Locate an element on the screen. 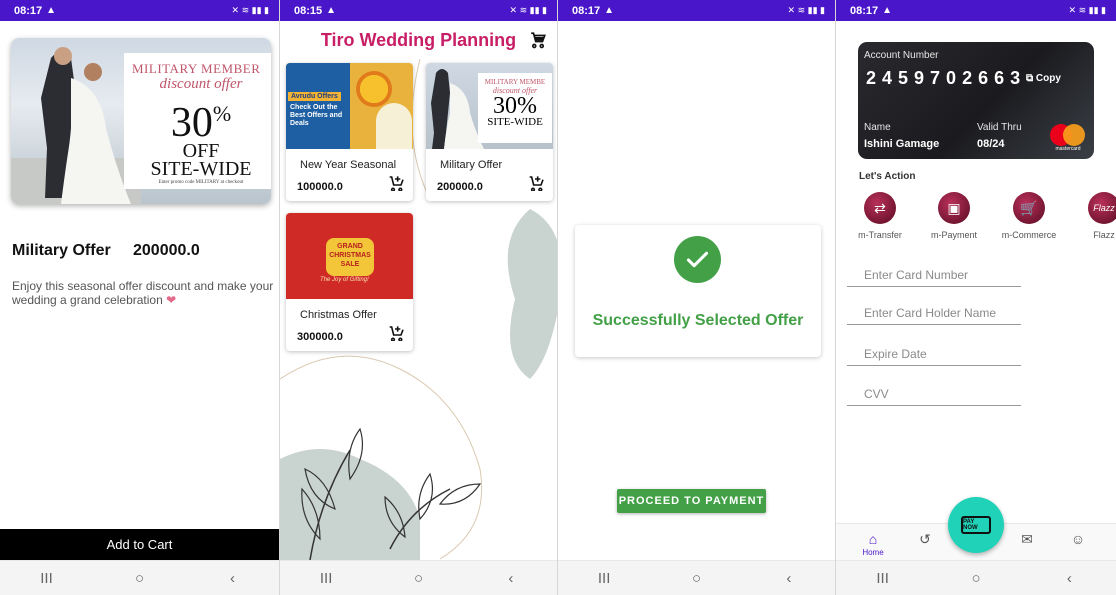 The height and width of the screenshot is (595, 1116). action-m-payment: ▣ m-Payment is located at coordinates (954, 216).